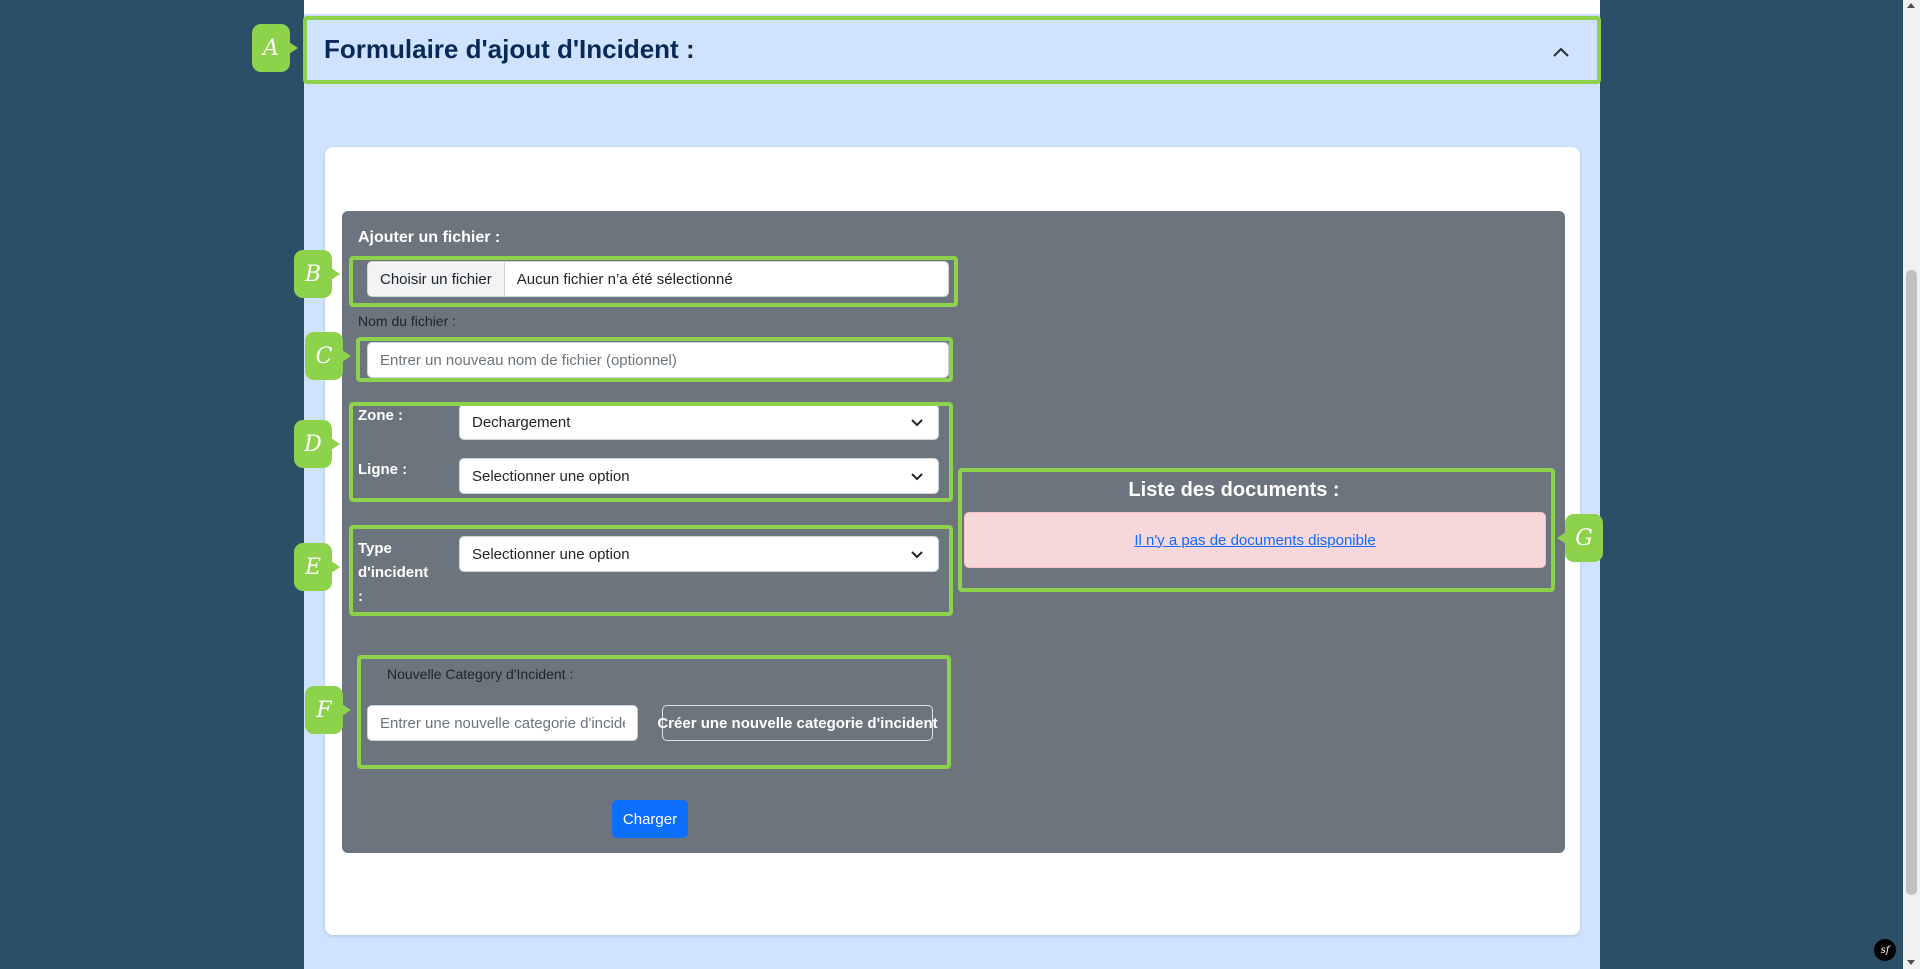  I want to click on submit-button: Charger, so click(650, 819).